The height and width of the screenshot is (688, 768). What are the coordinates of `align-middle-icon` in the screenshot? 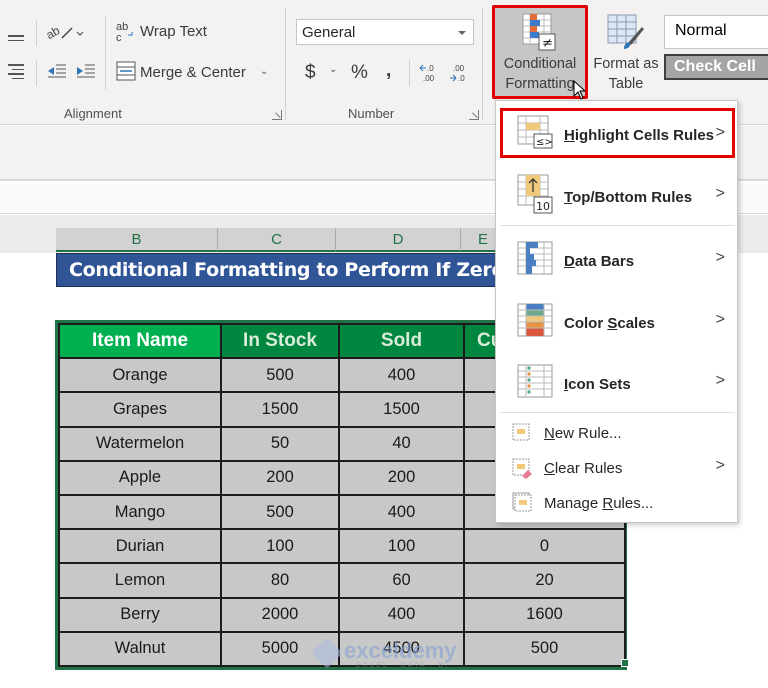 It's located at (16, 39).